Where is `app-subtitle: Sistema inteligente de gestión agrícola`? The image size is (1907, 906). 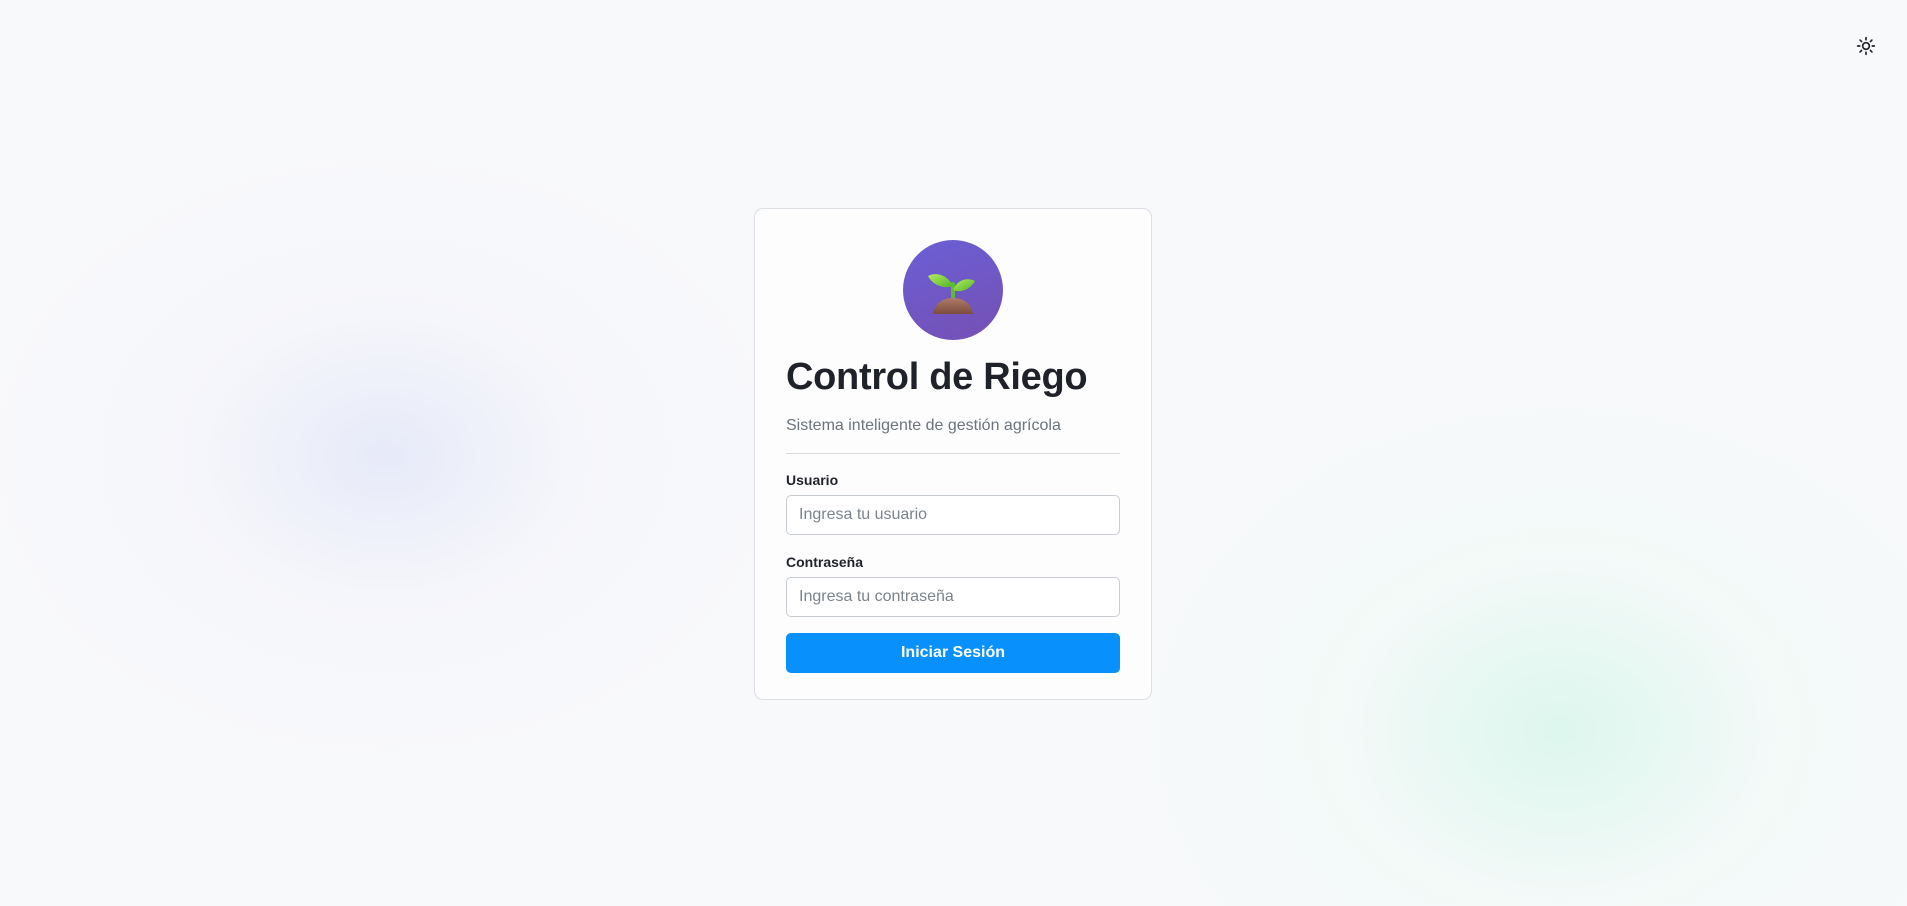
app-subtitle: Sistema inteligente de gestión agrícola is located at coordinates (923, 425).